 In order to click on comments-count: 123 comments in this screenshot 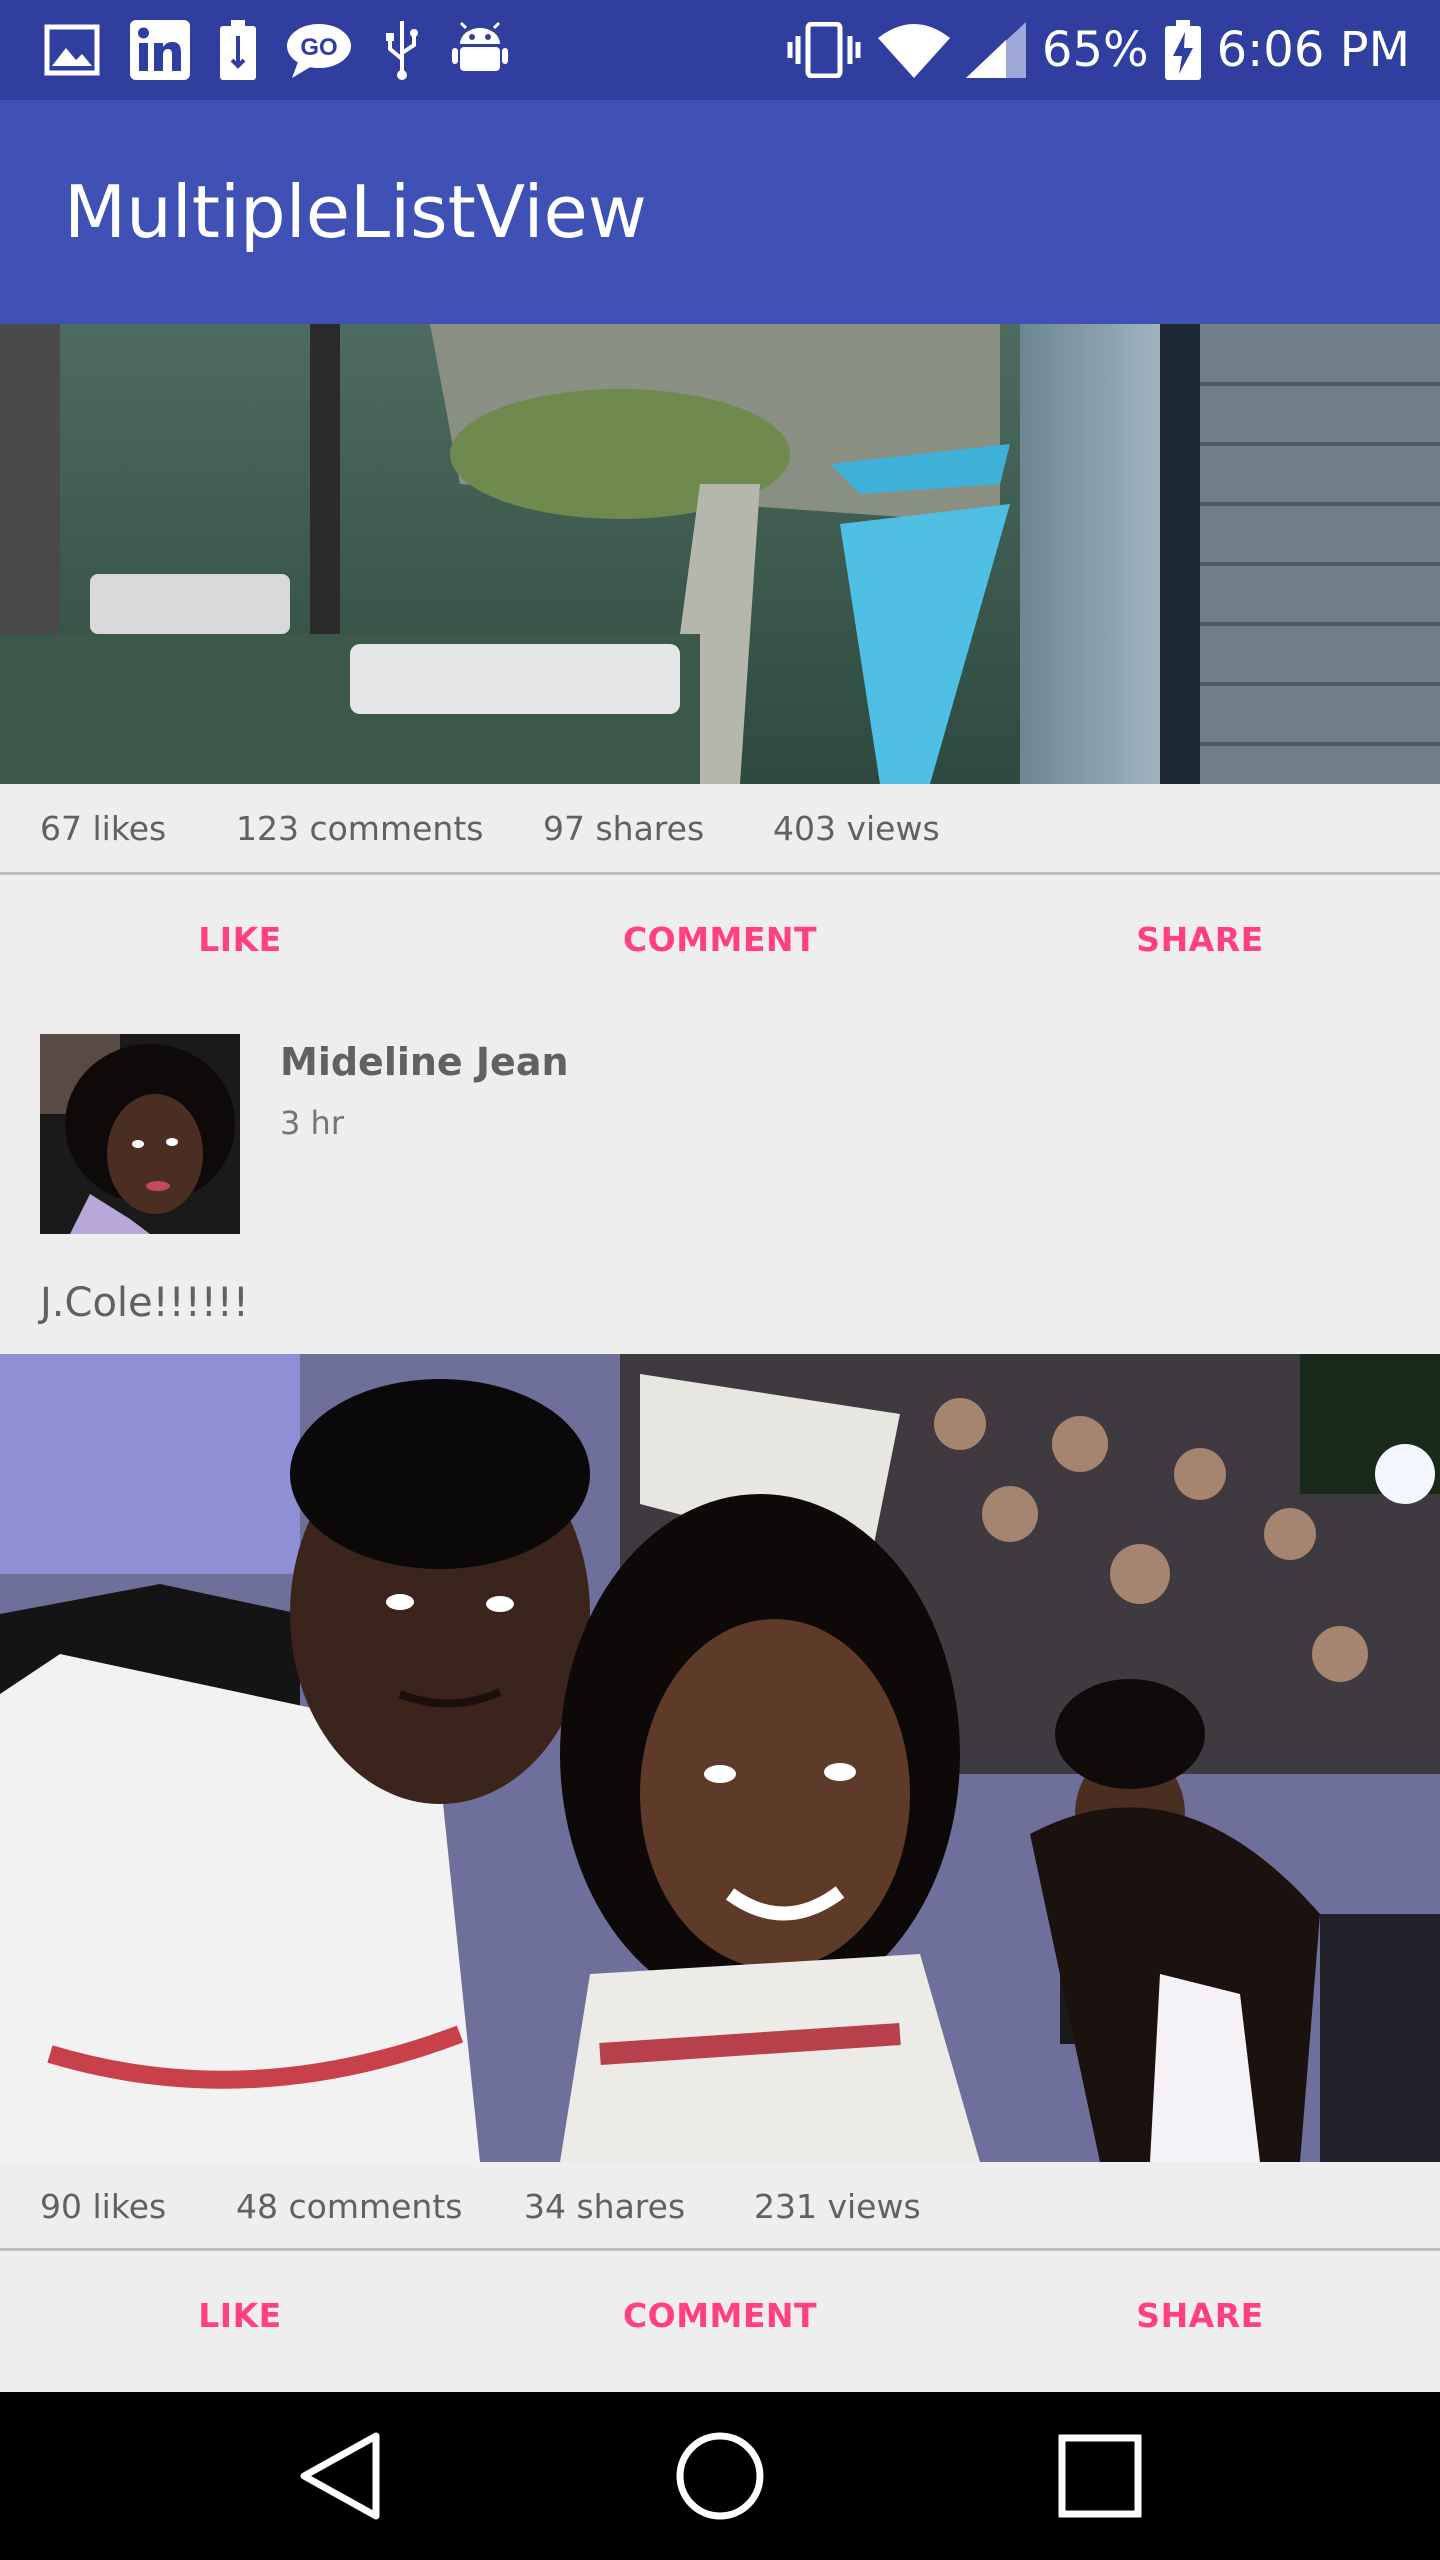, I will do `click(360, 828)`.